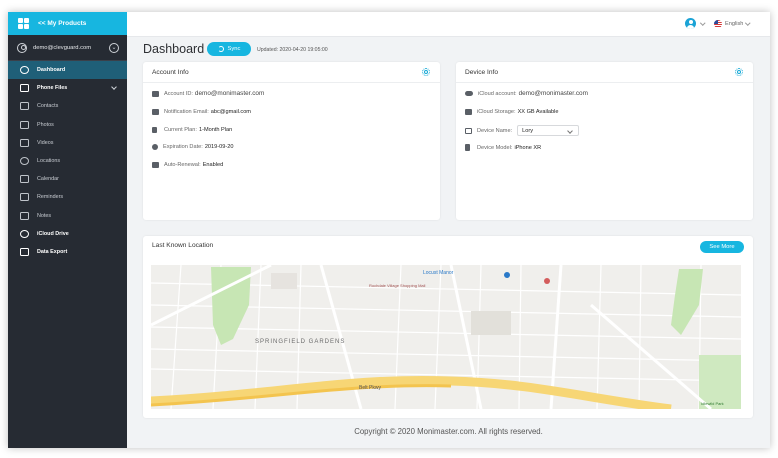  I want to click on row-key: Expiration Date:, so click(183, 147).